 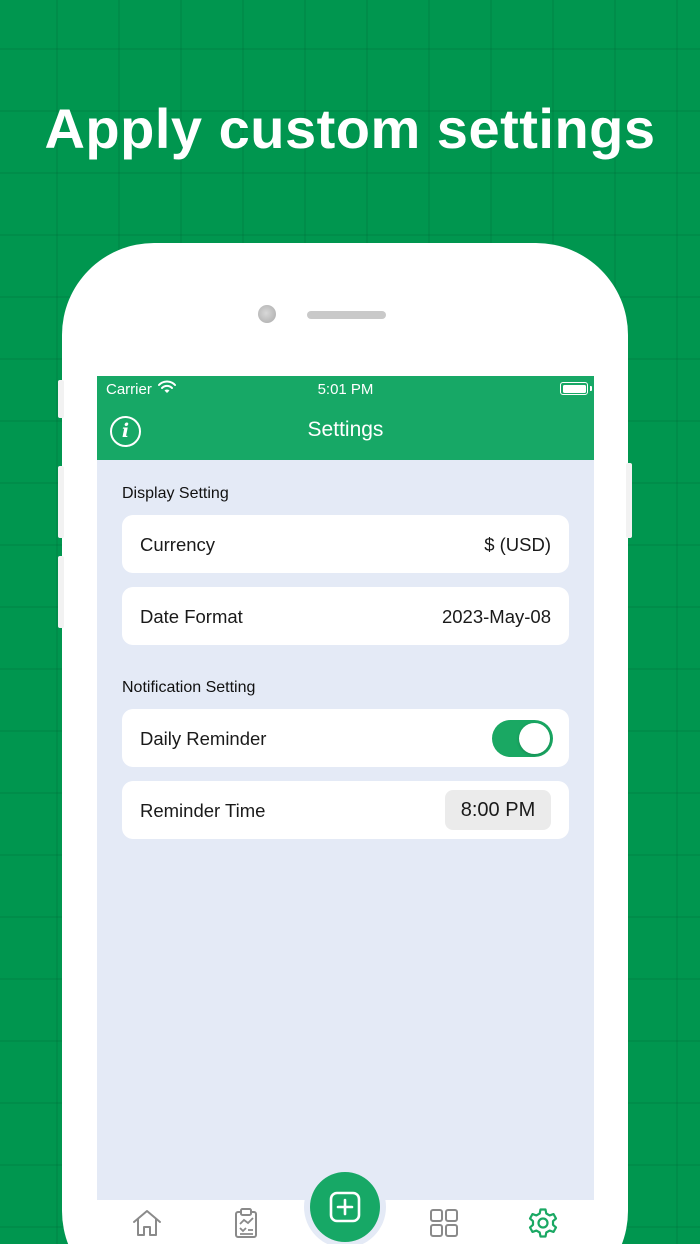 What do you see at coordinates (189, 687) in the screenshot?
I see `notification-setting-heading: Notification Setting` at bounding box center [189, 687].